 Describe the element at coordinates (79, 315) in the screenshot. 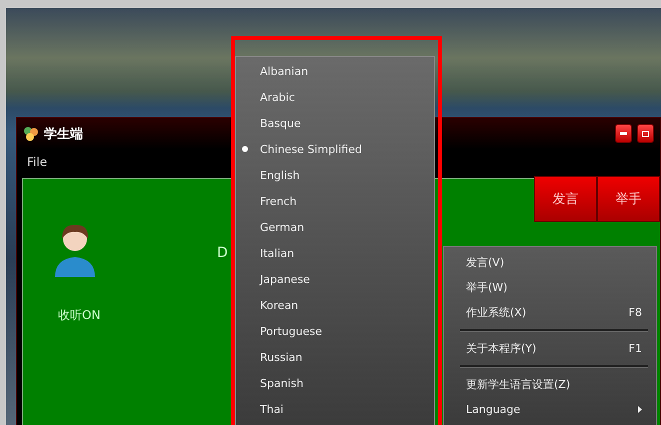

I see `listening-status: 收听ON` at that location.